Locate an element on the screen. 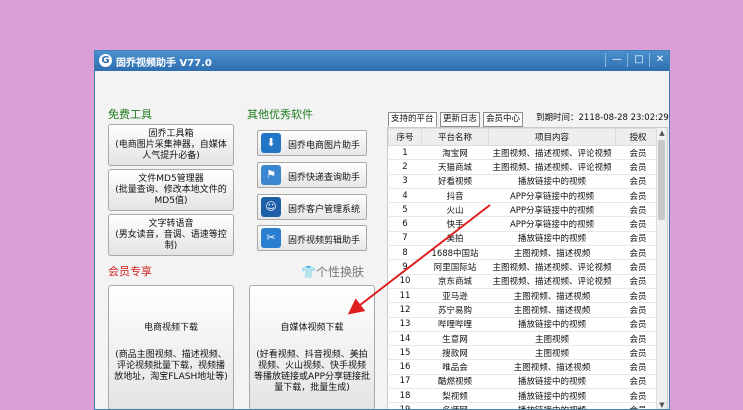 The width and height of the screenshot is (743, 410). table-row: 6 快手 APP分享链接中的视频 会员 is located at coordinates (524, 224).